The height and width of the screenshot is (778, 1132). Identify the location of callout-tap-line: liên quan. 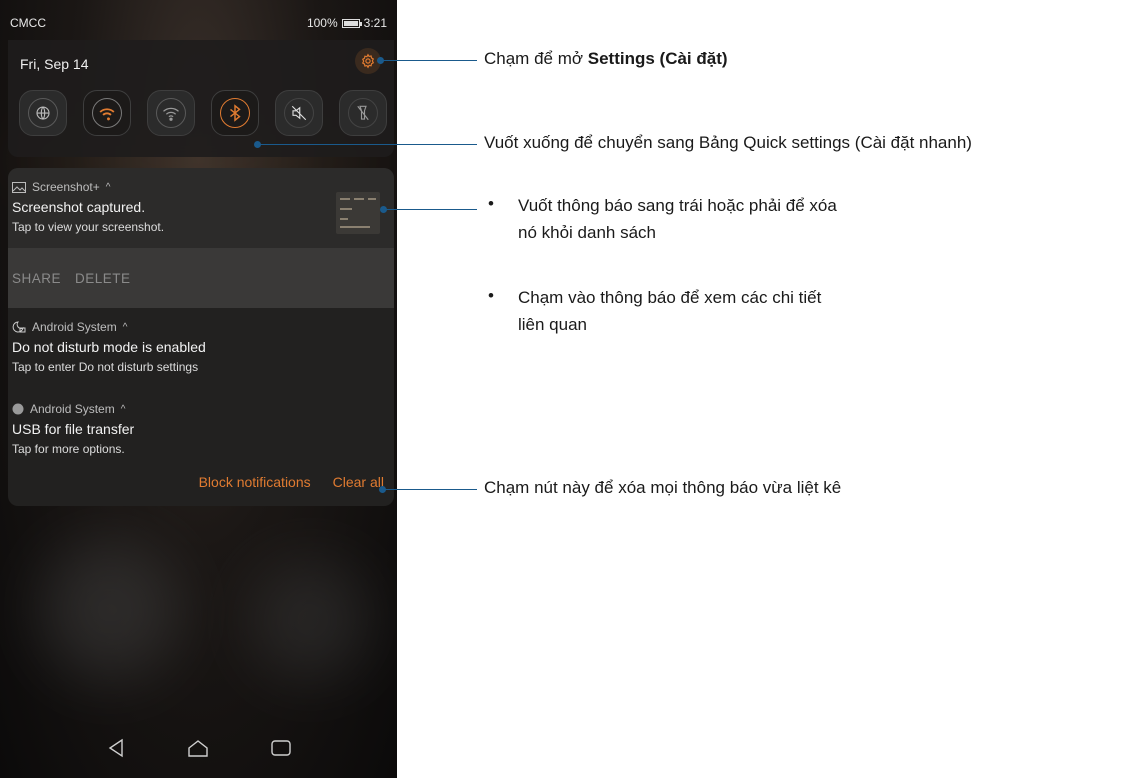
(553, 324).